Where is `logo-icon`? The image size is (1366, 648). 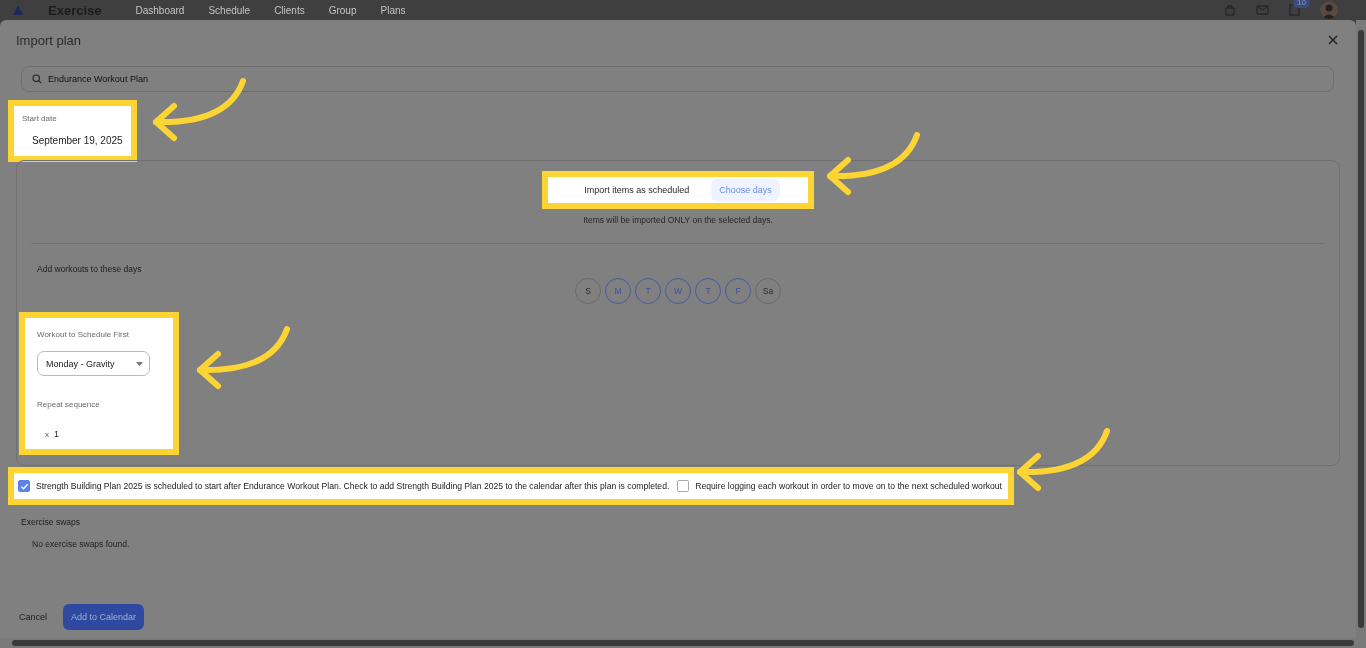
logo-icon is located at coordinates (18, 10).